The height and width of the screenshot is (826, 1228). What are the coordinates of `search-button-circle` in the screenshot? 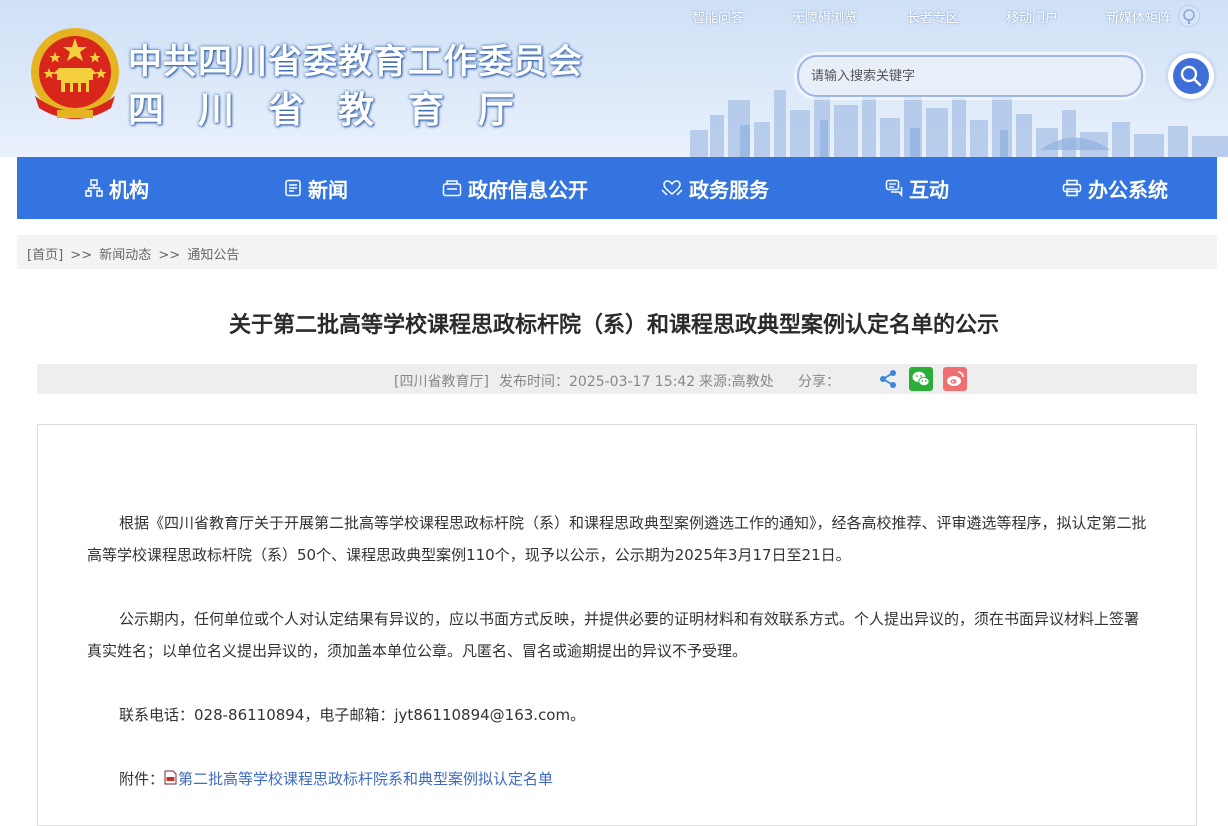 It's located at (1191, 76).